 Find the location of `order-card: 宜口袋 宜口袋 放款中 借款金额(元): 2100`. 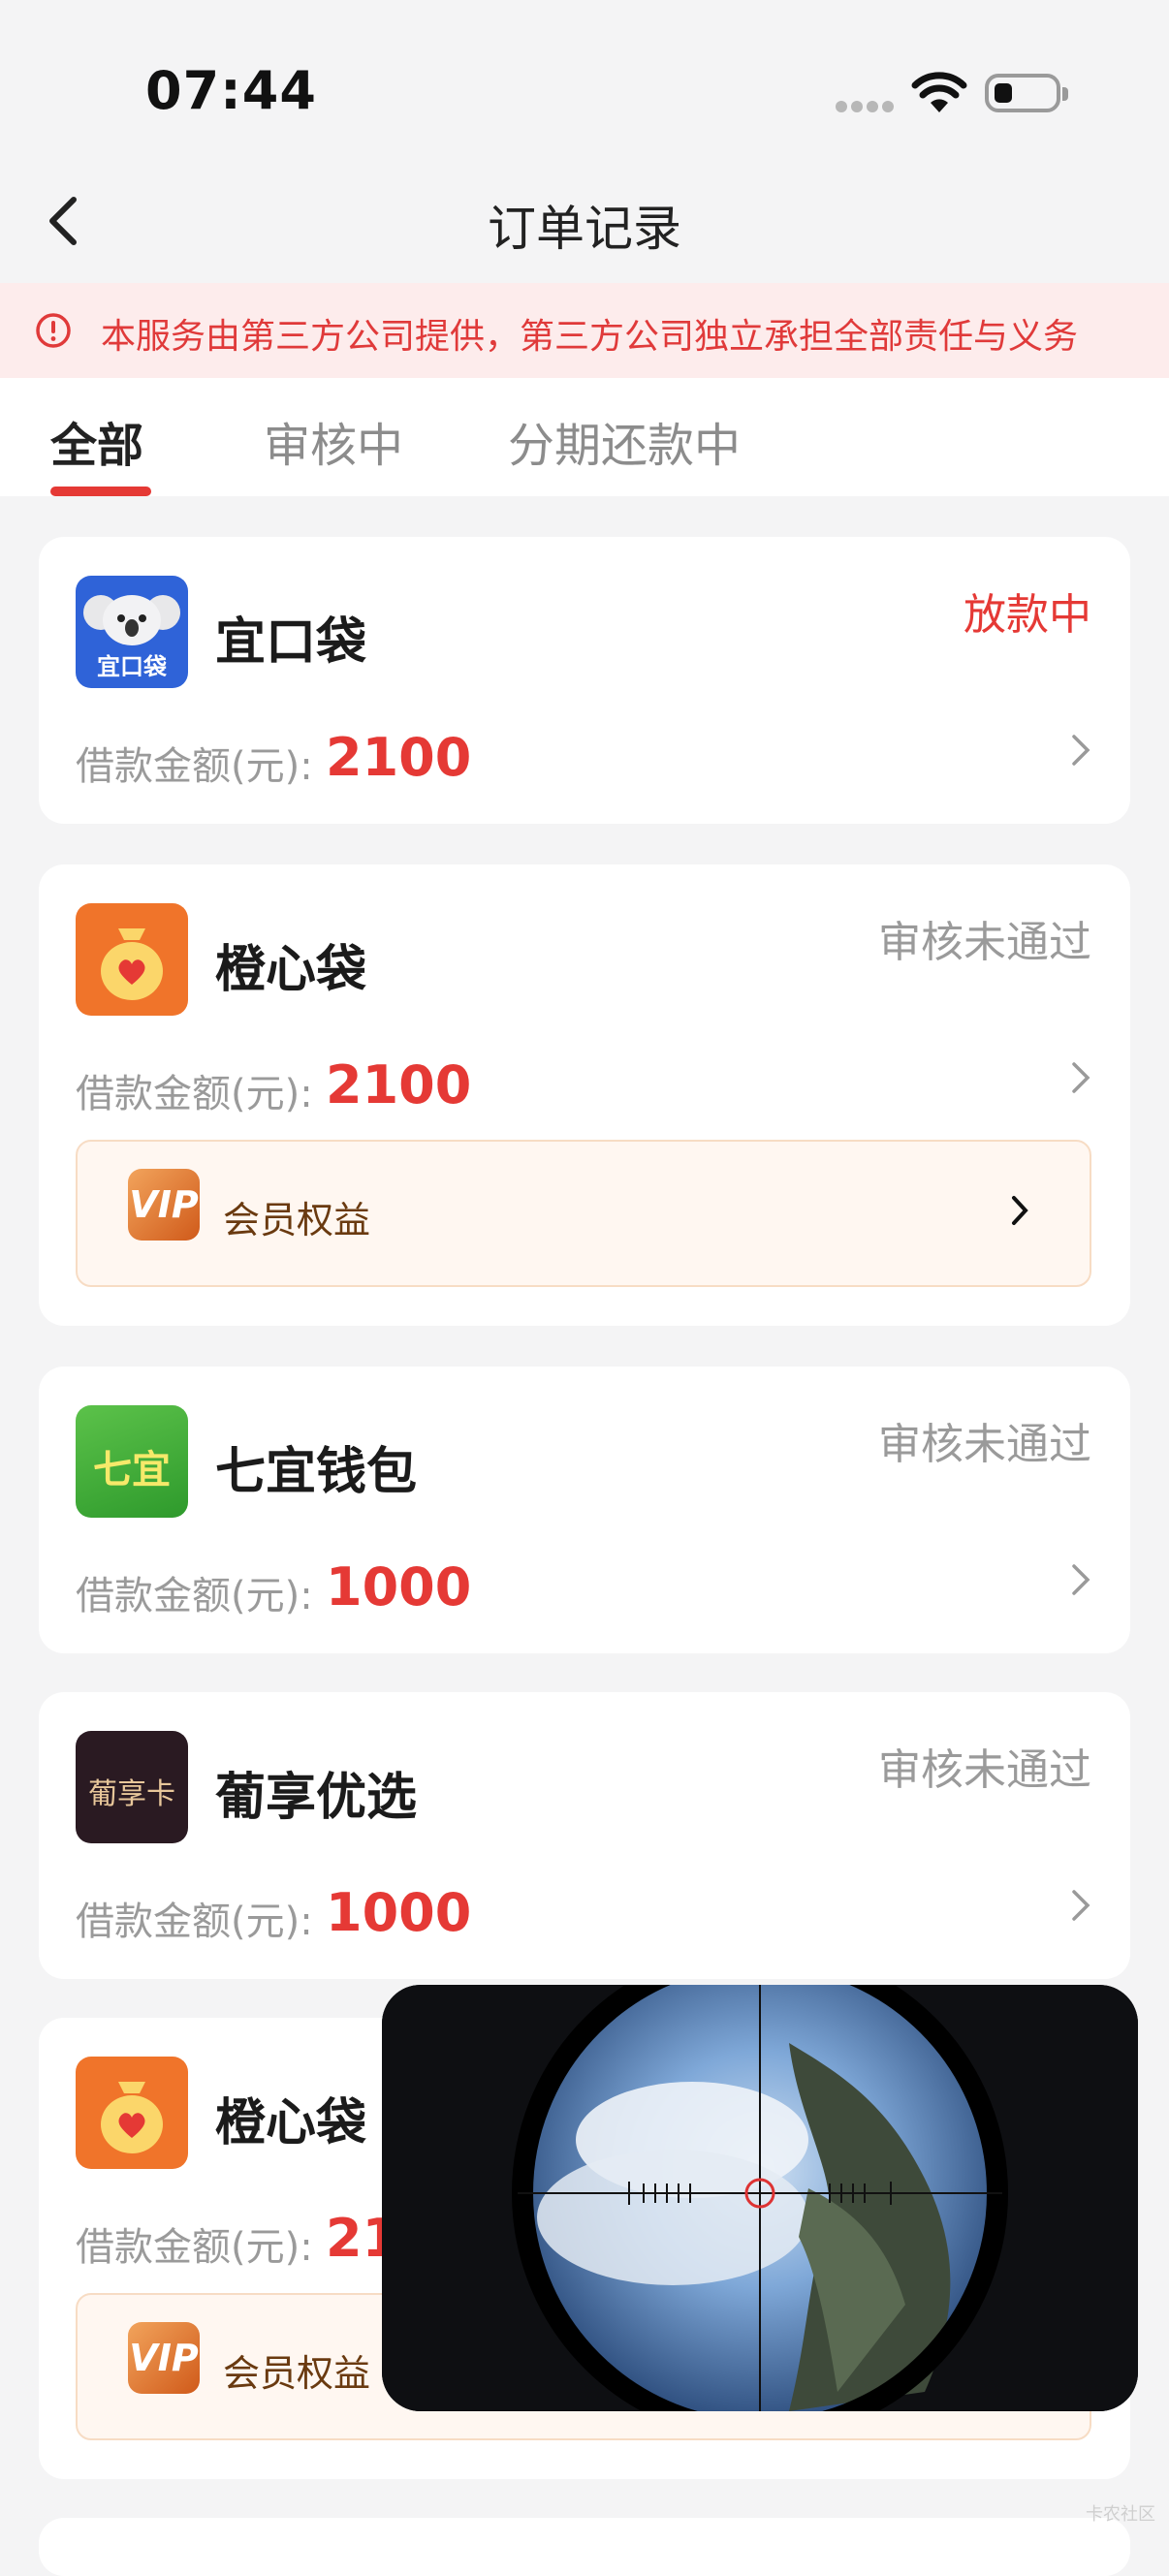

order-card: 宜口袋 宜口袋 放款中 借款金额(元): 2100 is located at coordinates (584, 680).